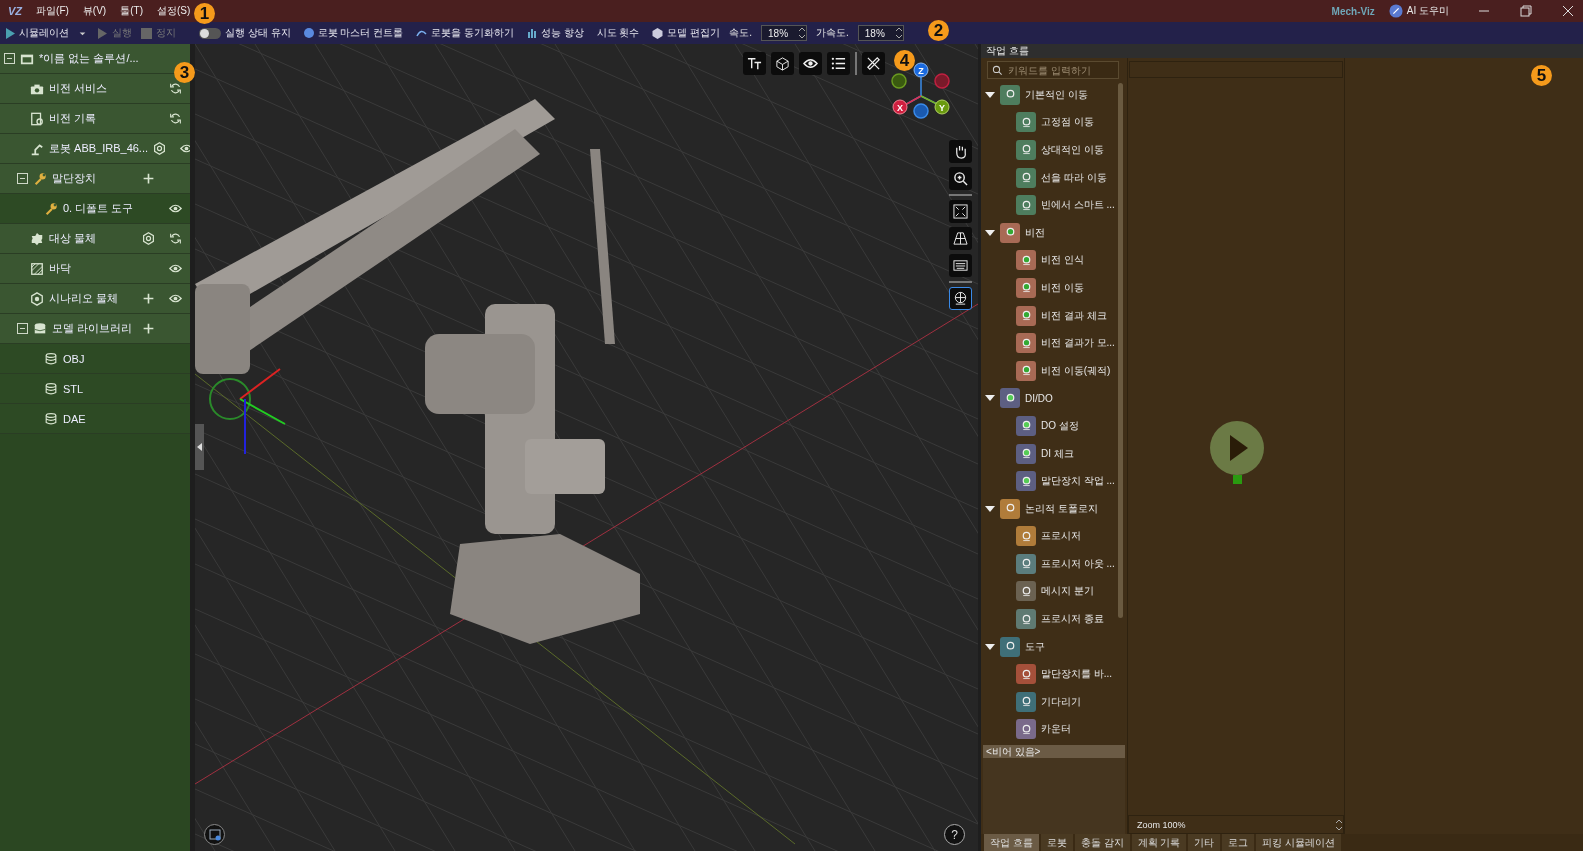  What do you see at coordinates (1159, 842) in the screenshot?
I see `panel-tab: 계획 기록` at bounding box center [1159, 842].